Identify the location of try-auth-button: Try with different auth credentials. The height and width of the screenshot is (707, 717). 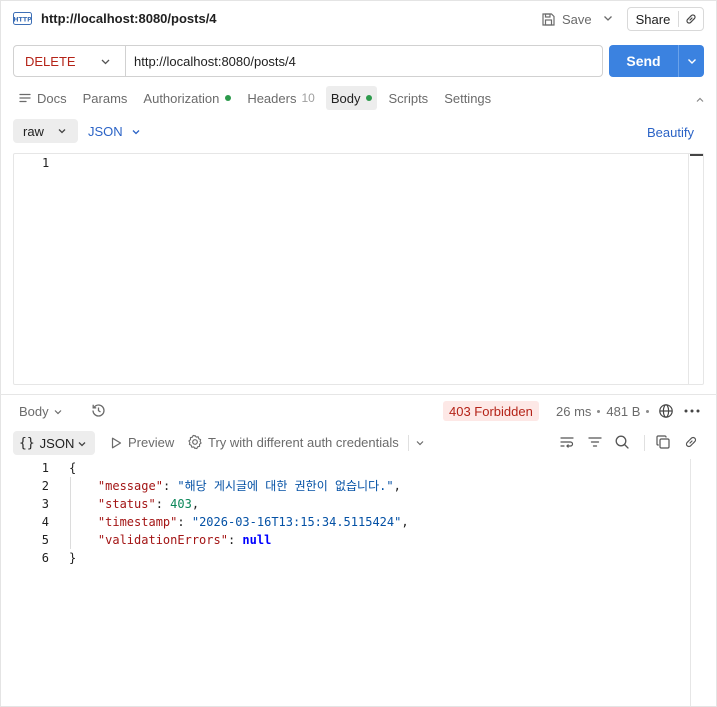
(293, 442).